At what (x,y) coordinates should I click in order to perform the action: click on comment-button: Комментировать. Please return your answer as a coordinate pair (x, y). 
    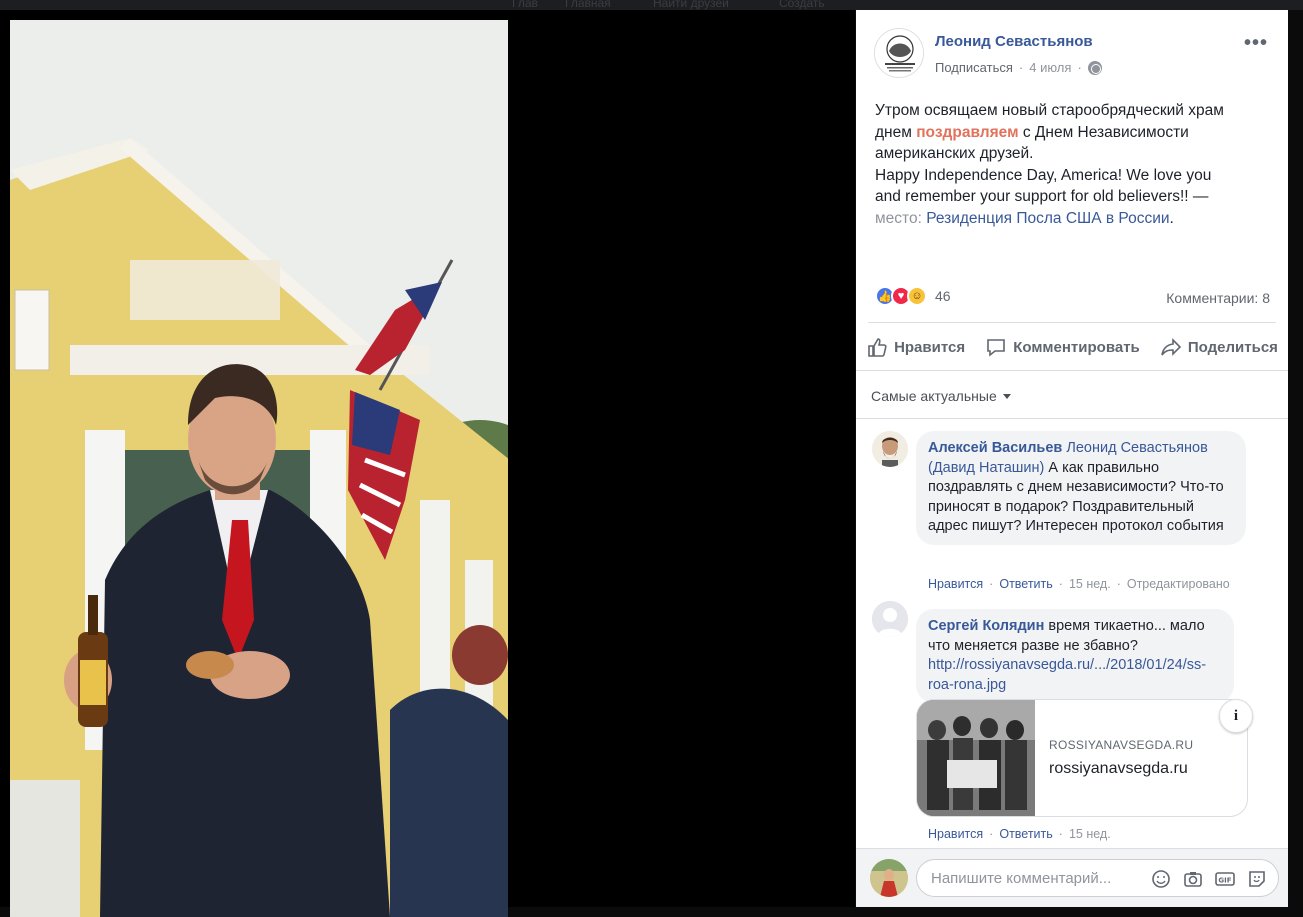
    Looking at the image, I should click on (1062, 347).